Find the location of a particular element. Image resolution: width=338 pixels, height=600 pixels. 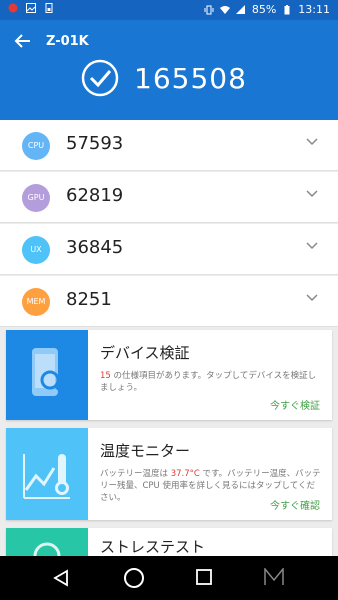

card-description: 15 の仕様項目があります。タップしてデバイスを検証しましょう。 is located at coordinates (211, 382).